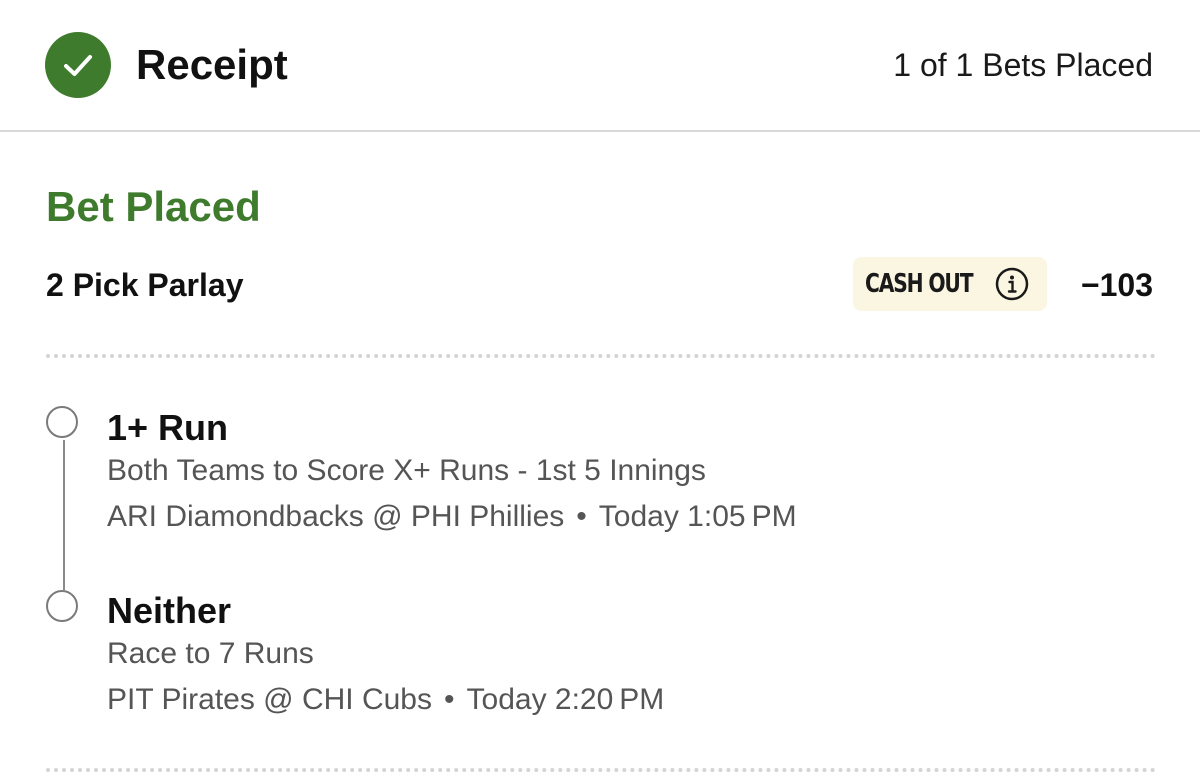  I want to click on check-circle-icon, so click(78, 65).